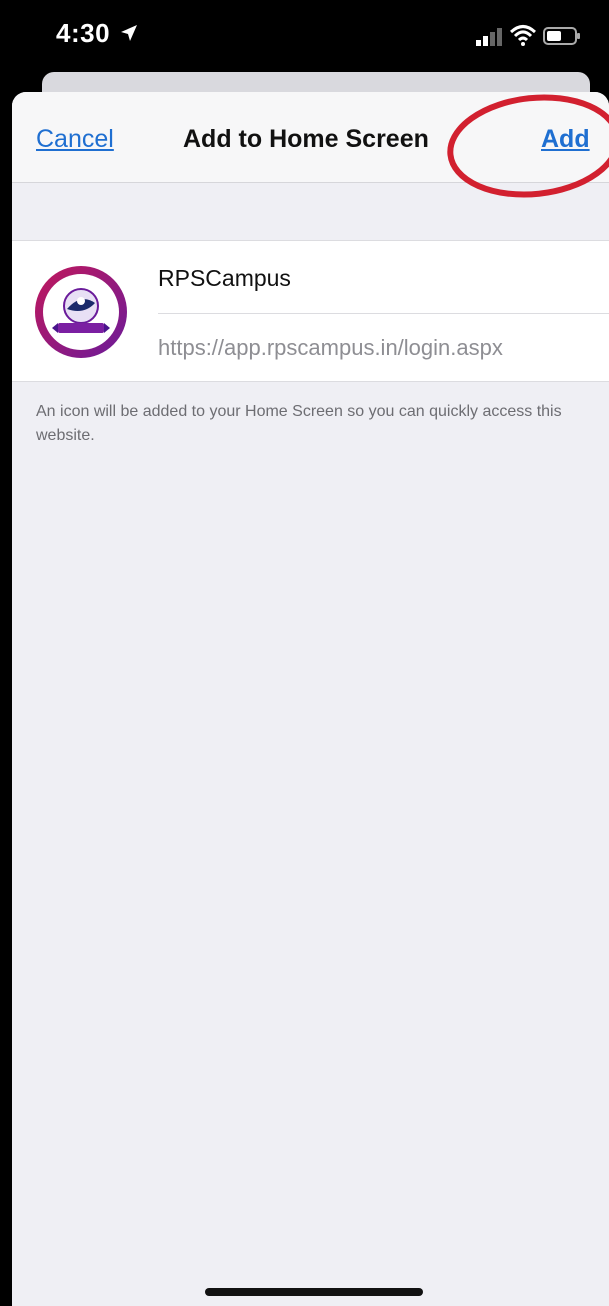 The height and width of the screenshot is (1306, 609). Describe the element at coordinates (310, 311) in the screenshot. I see `bookmark-row: https://app.rpscampus.in/login.aspx` at that location.